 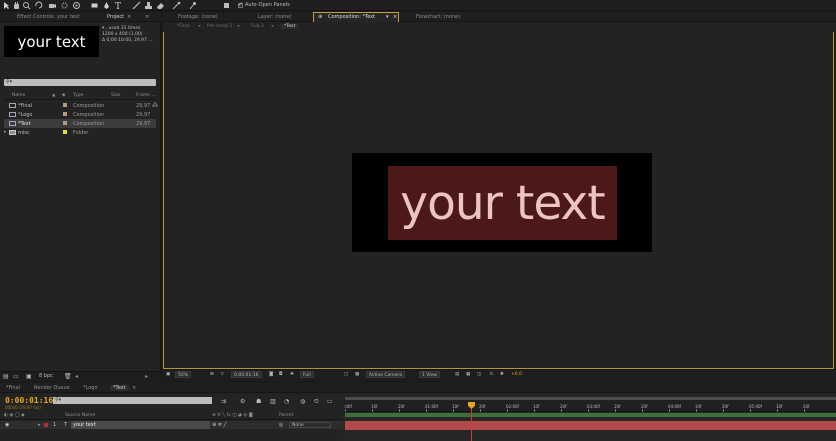 What do you see at coordinates (264, 4) in the screenshot?
I see `auto-open-panels-option: Auto-Open Panels` at bounding box center [264, 4].